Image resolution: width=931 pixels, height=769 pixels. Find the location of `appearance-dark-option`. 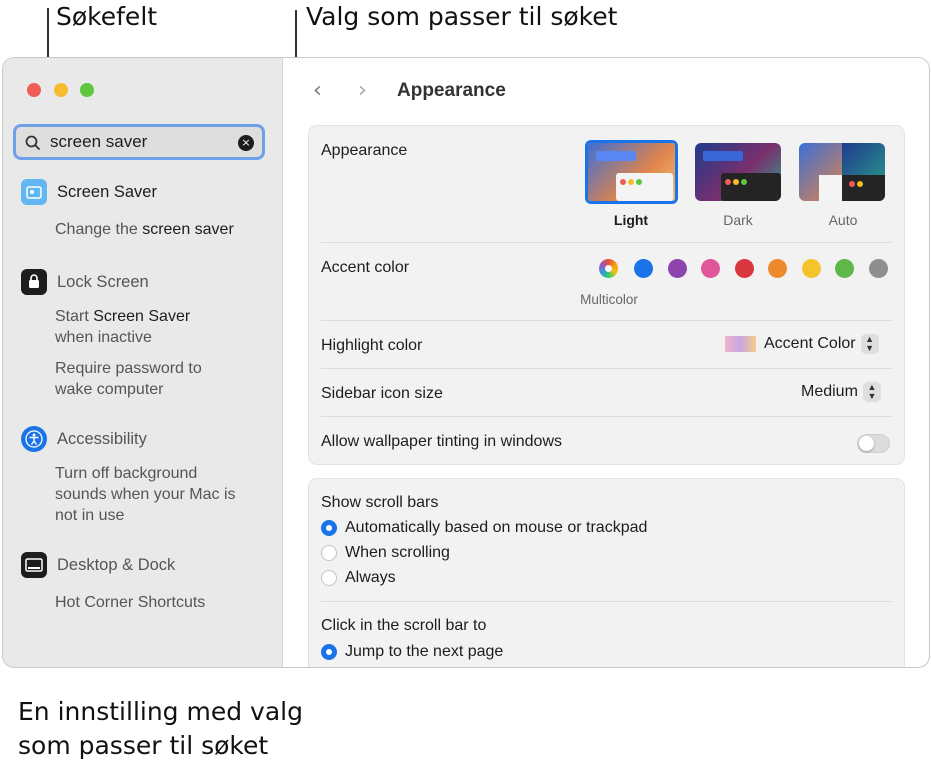

appearance-dark-option is located at coordinates (738, 172).